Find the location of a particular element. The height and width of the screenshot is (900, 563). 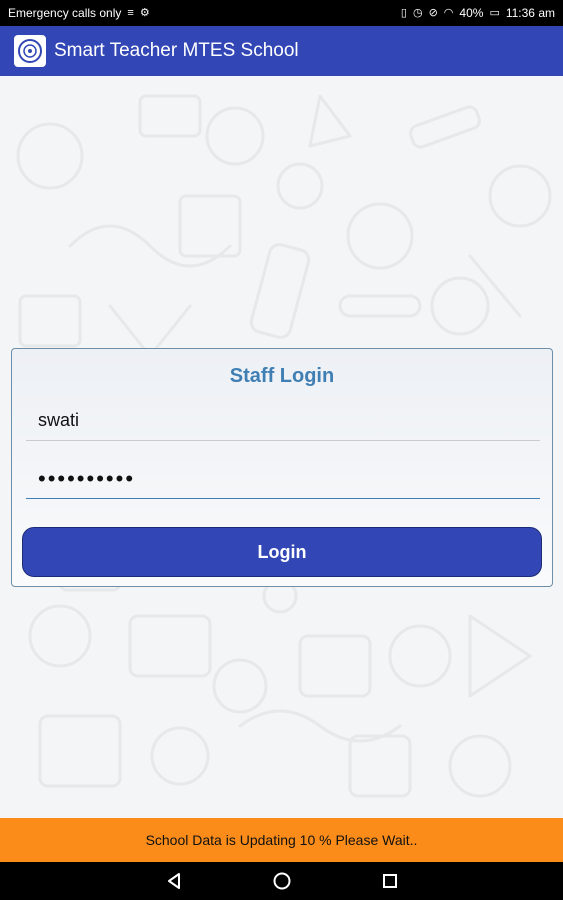

status-right: ▯ ◷ ⊘ ◠ 40% ▭ 11:36 am is located at coordinates (478, 13).